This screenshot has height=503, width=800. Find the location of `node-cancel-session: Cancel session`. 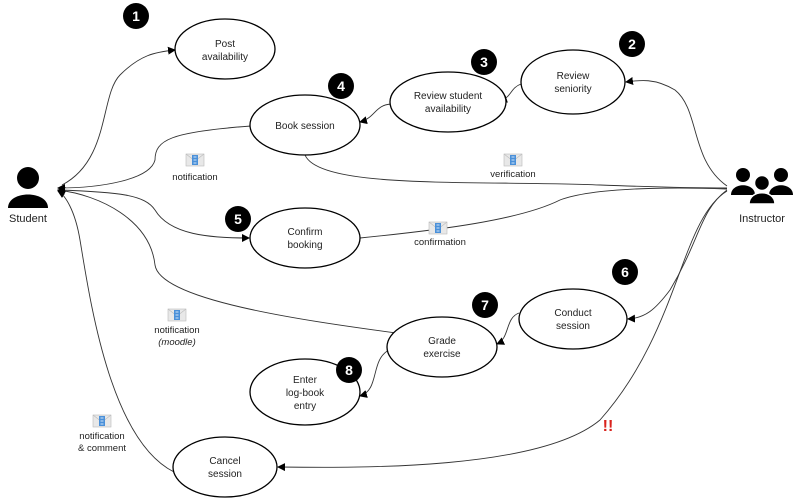

node-cancel-session: Cancel session is located at coordinates (225, 467).